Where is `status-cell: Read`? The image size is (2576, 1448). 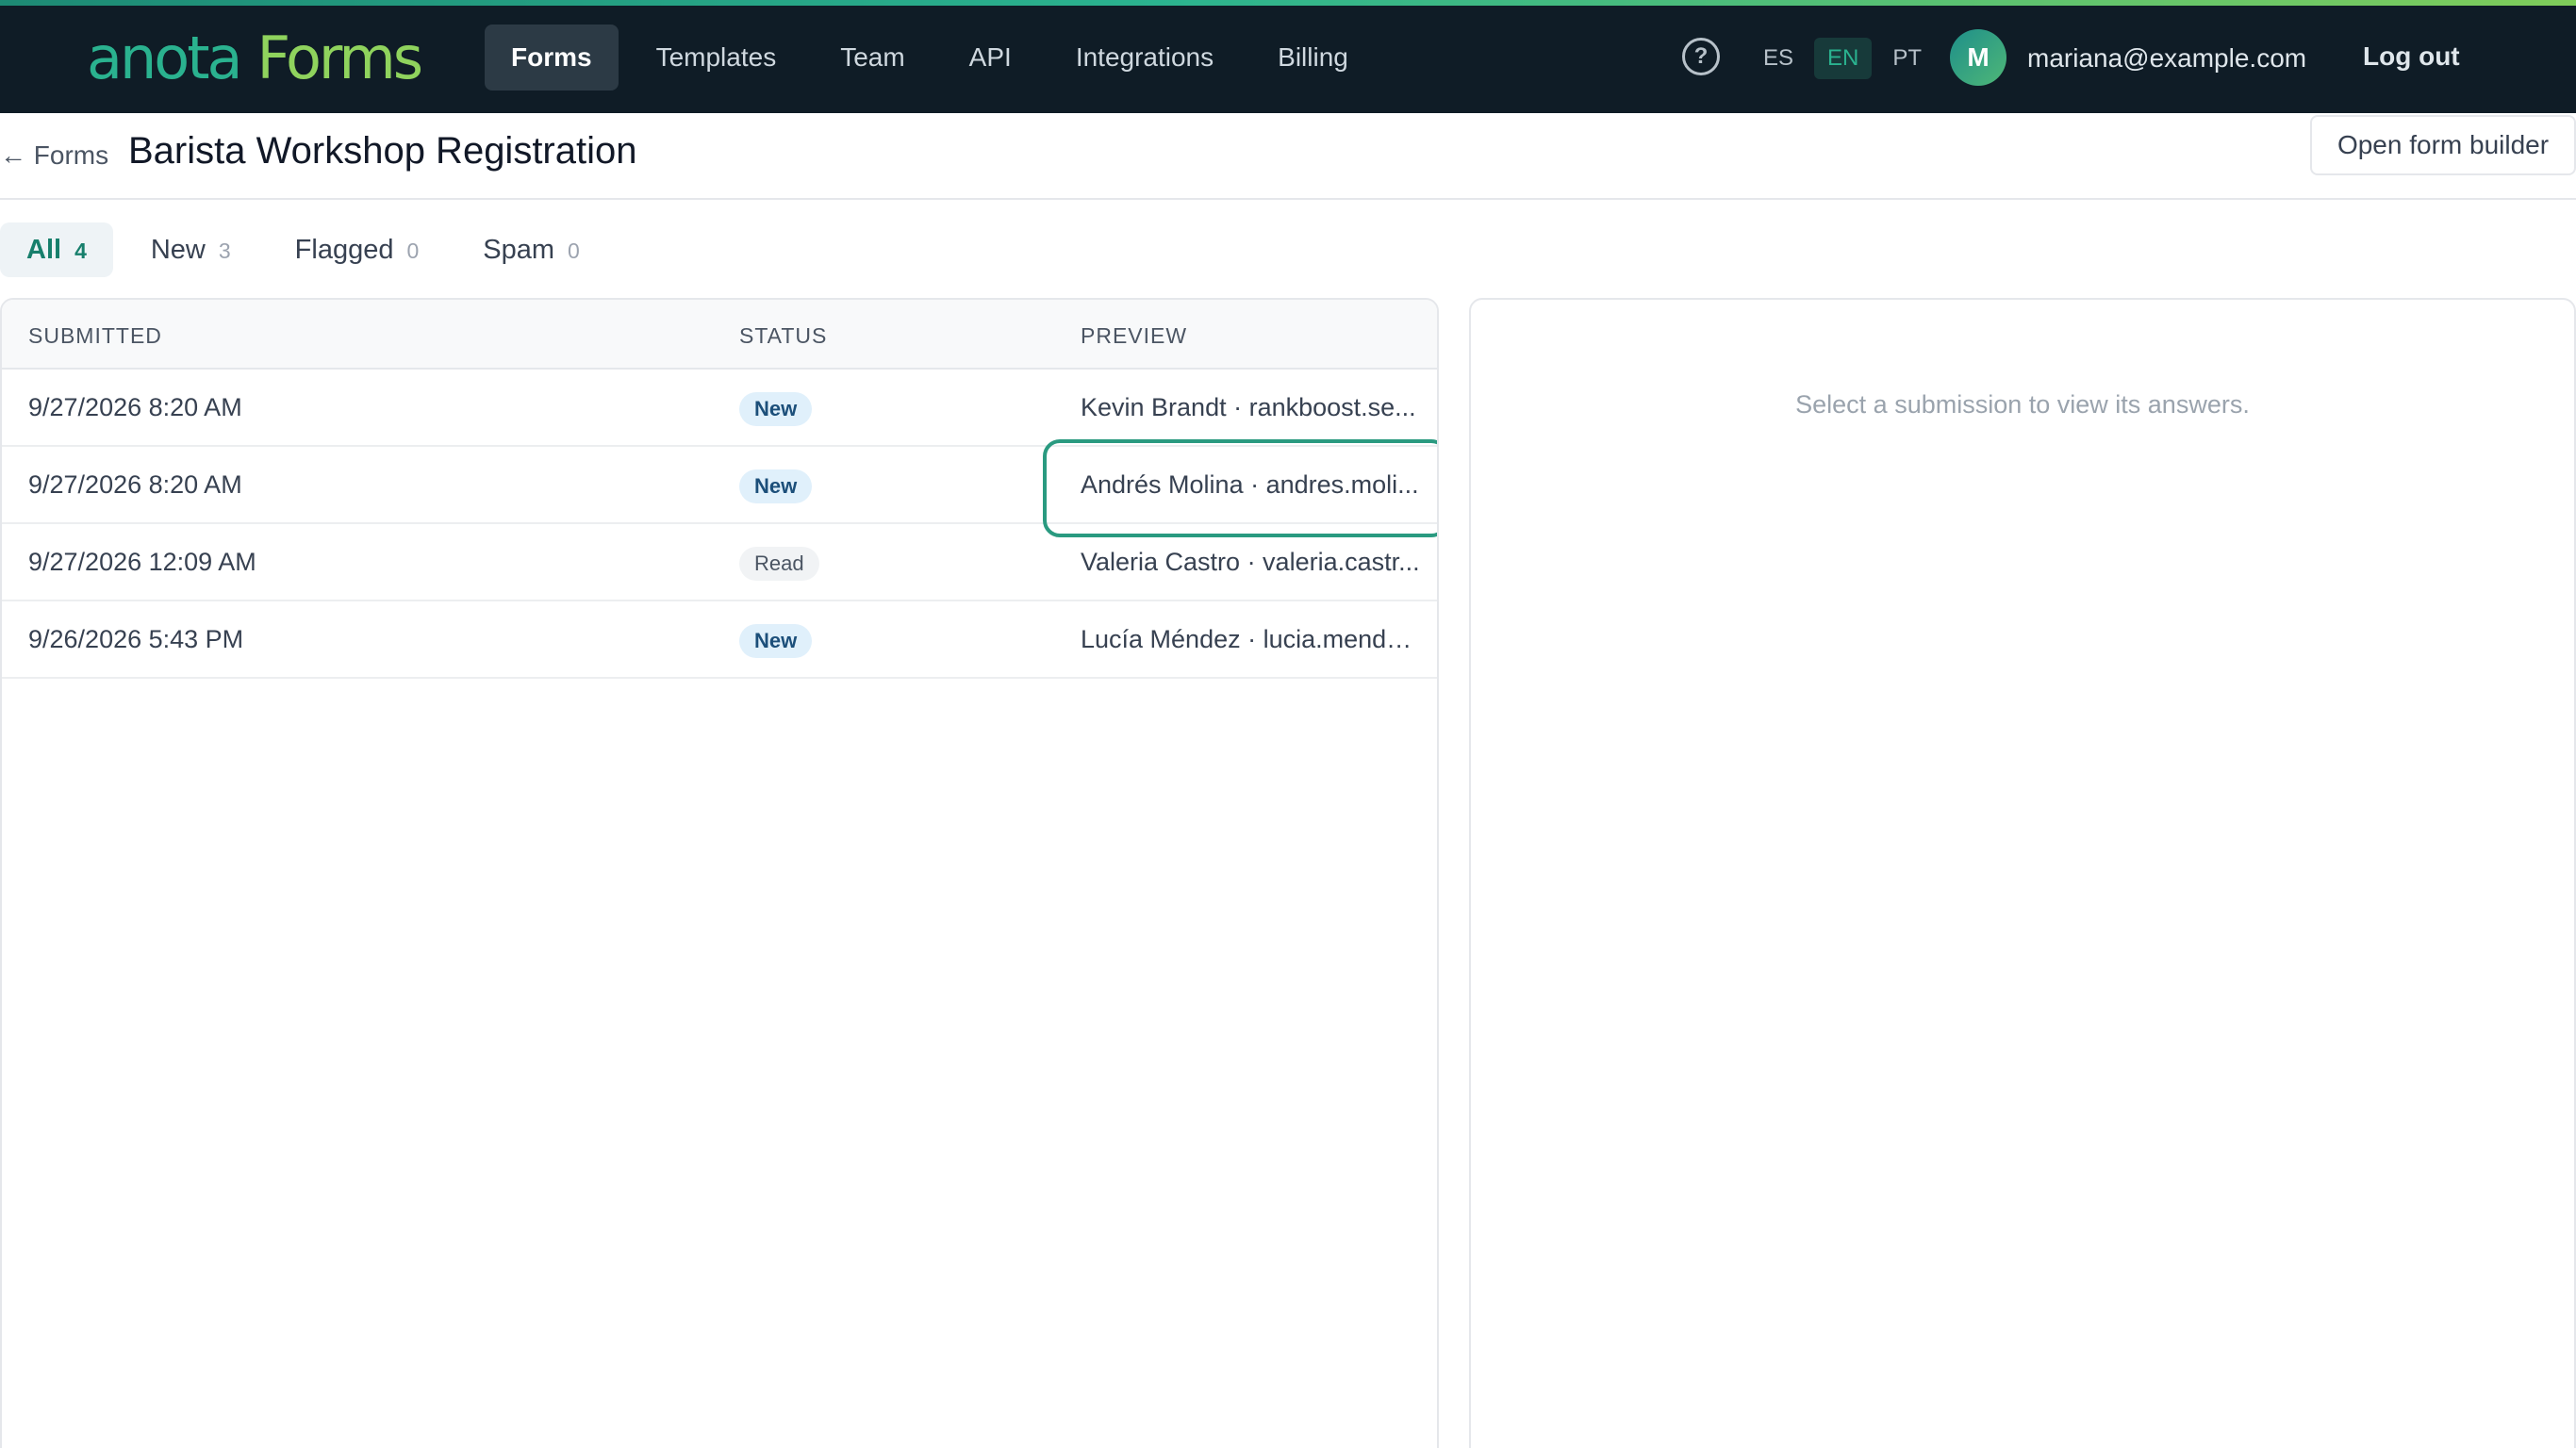
status-cell: Read is located at coordinates (880, 562).